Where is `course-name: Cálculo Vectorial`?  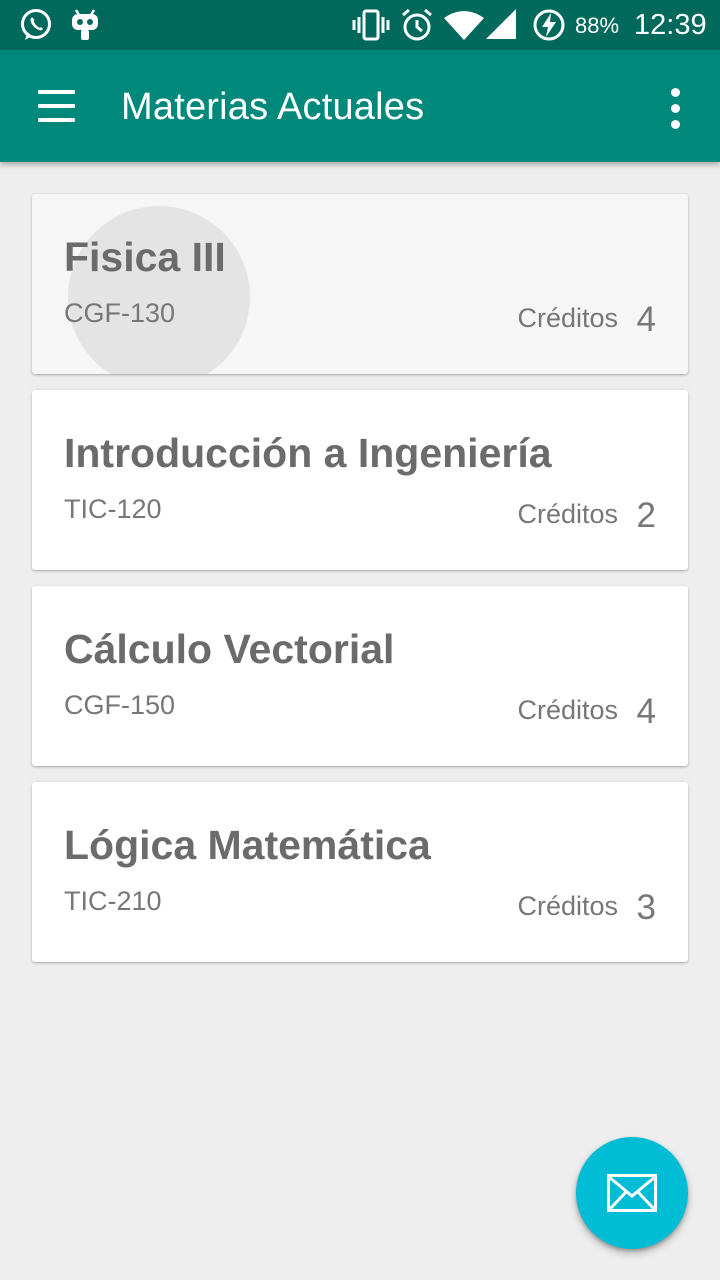 course-name: Cálculo Vectorial is located at coordinates (229, 649).